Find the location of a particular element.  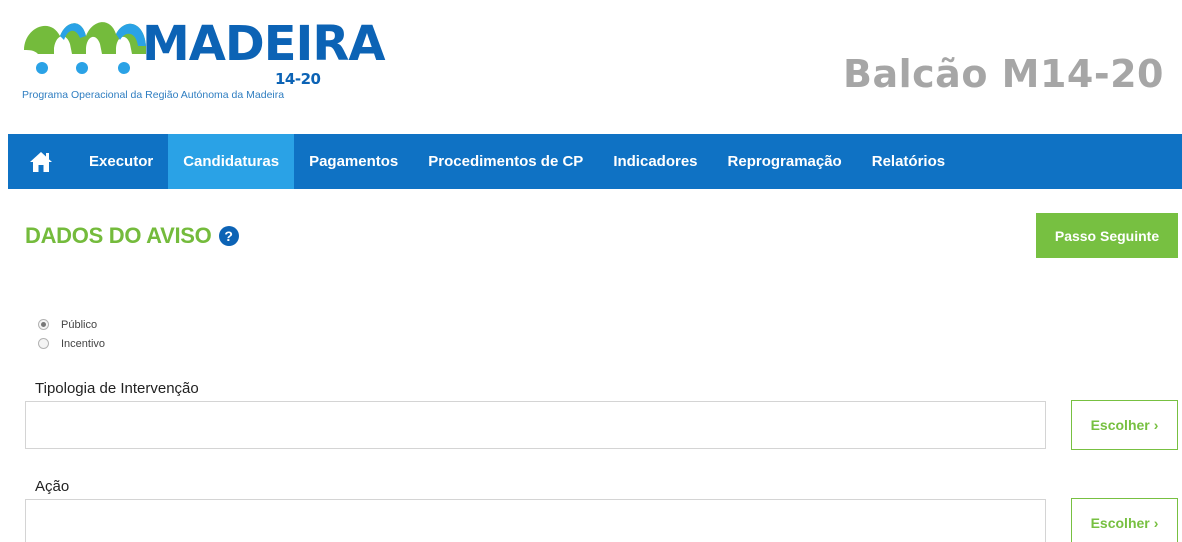

app-title: Balcão M14-20 is located at coordinates (1003, 74).